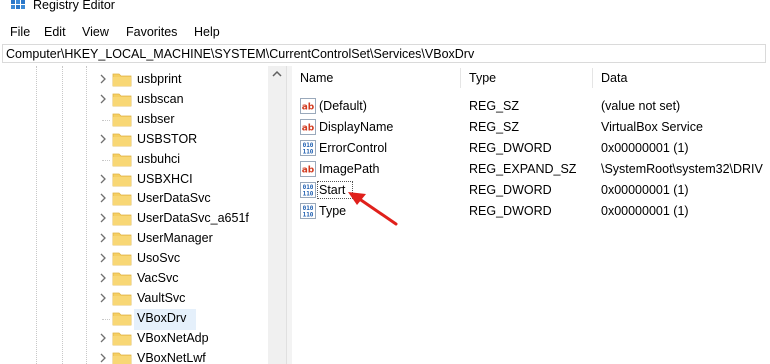 The image size is (770, 364). I want to click on menu-edit: Edit, so click(55, 32).